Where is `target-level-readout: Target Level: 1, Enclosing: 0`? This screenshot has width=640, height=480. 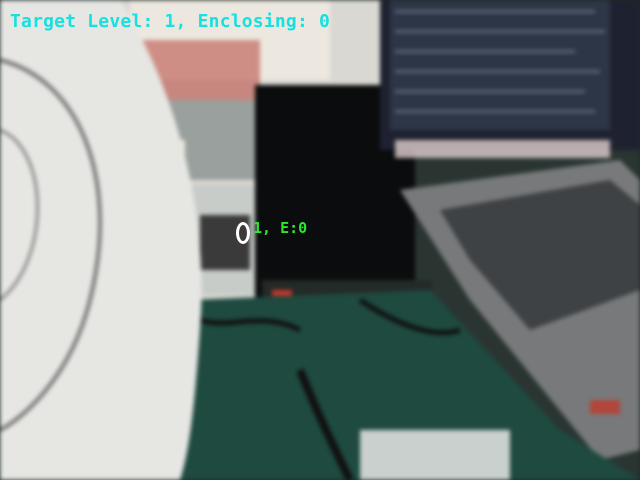
target-level-readout: Target Level: 1, Enclosing: 0 is located at coordinates (170, 21).